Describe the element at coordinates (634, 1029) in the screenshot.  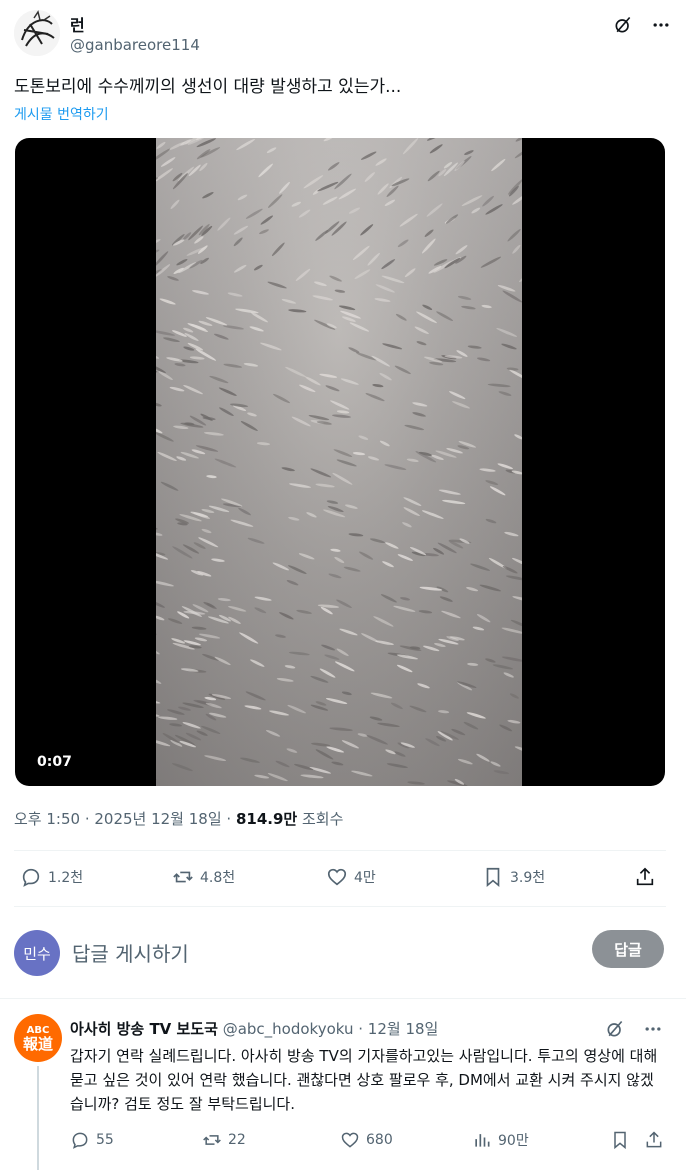
I see `reply-top-actions` at that location.